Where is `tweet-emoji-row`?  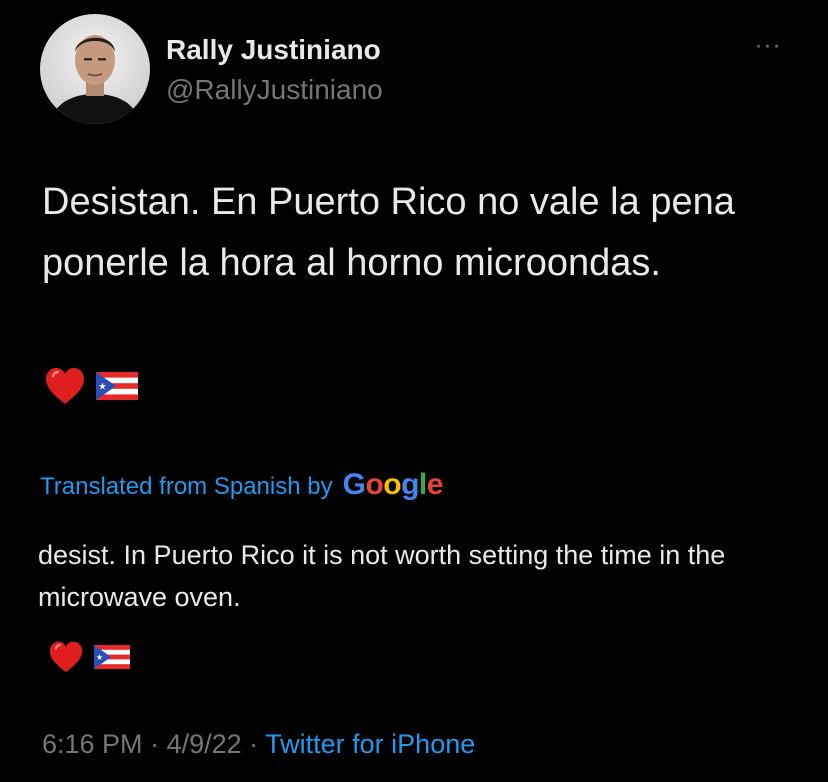
tweet-emoji-row is located at coordinates (91, 386).